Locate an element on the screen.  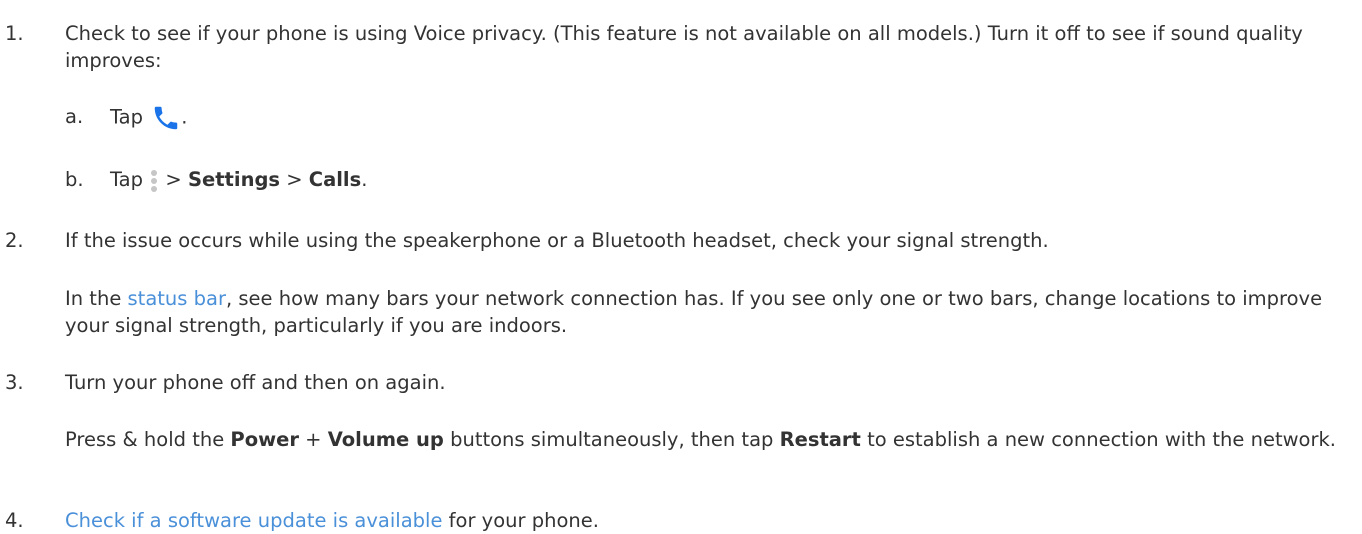
restart-label: Restart is located at coordinates (820, 439).